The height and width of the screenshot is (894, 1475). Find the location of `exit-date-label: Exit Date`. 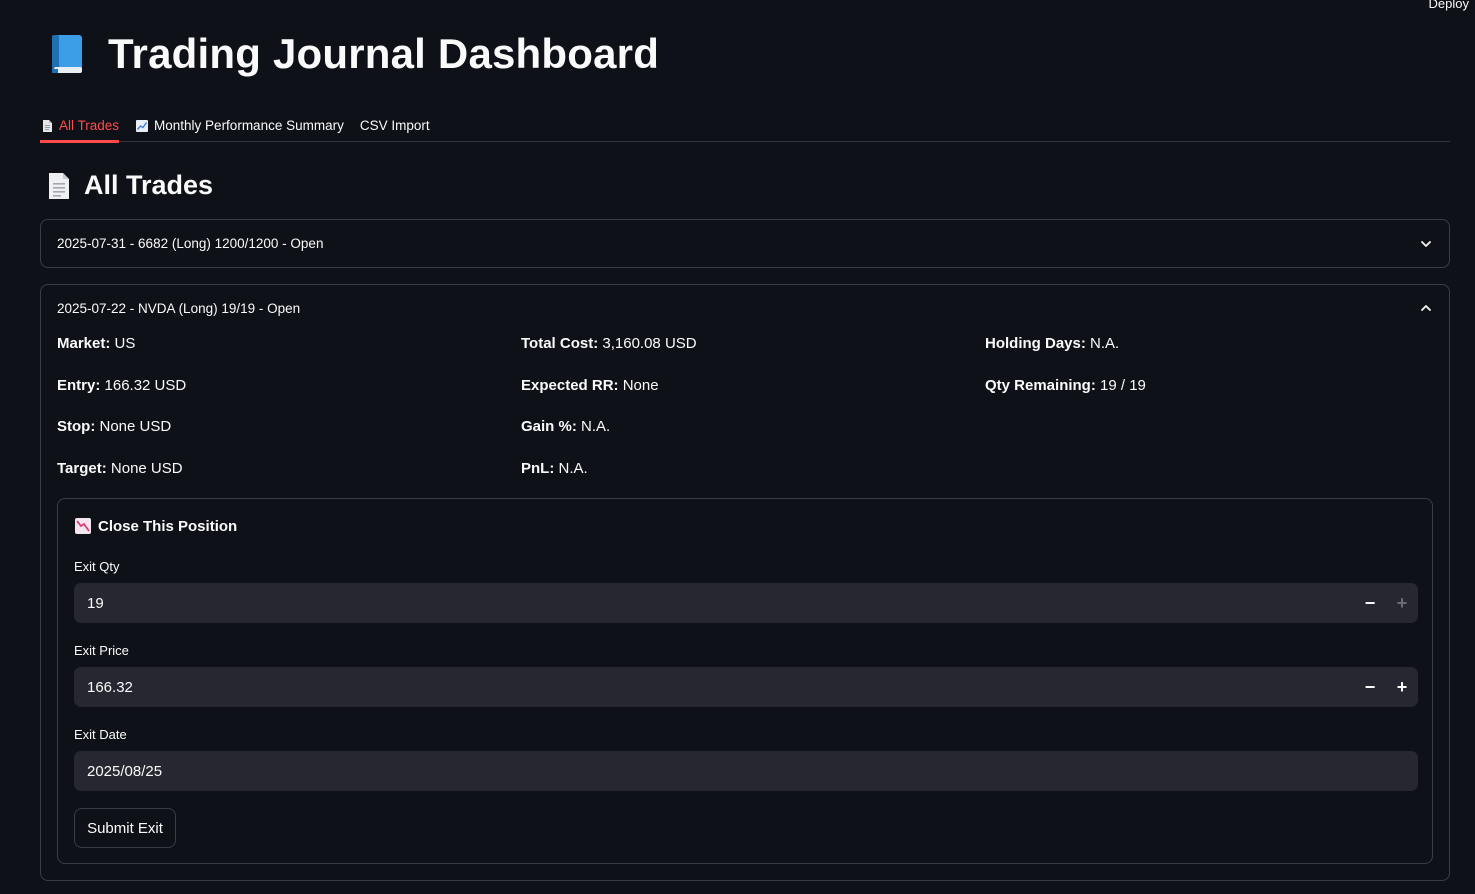

exit-date-label: Exit Date is located at coordinates (100, 734).